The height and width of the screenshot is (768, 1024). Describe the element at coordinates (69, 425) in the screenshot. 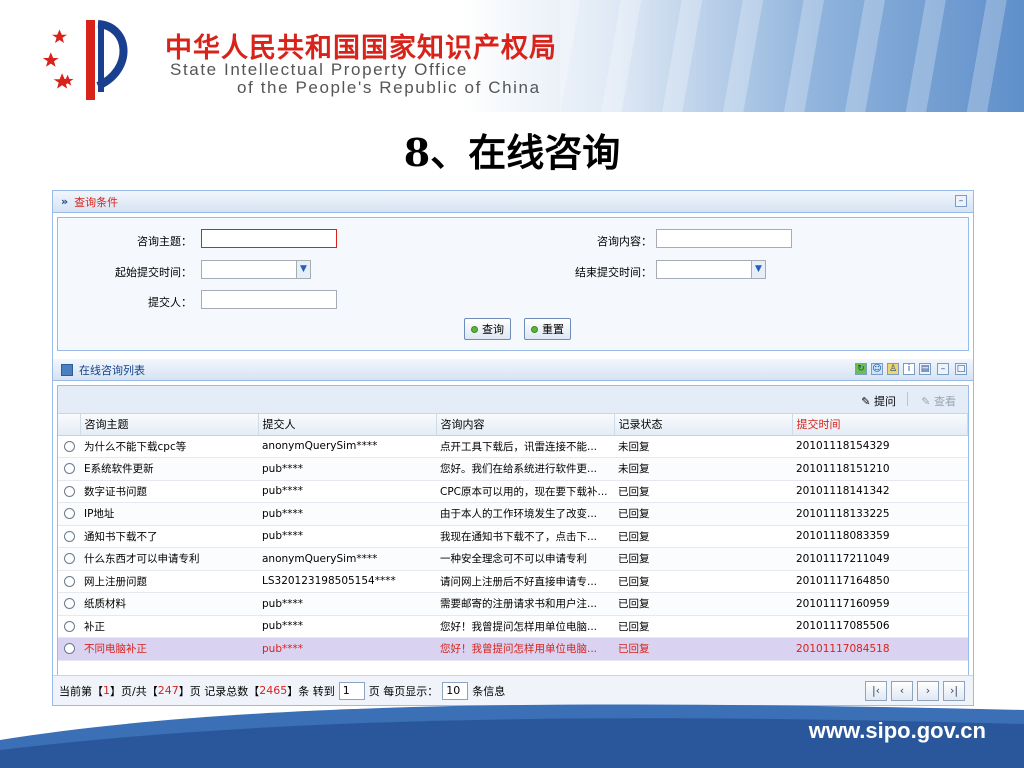

I see `header-radio-col` at that location.